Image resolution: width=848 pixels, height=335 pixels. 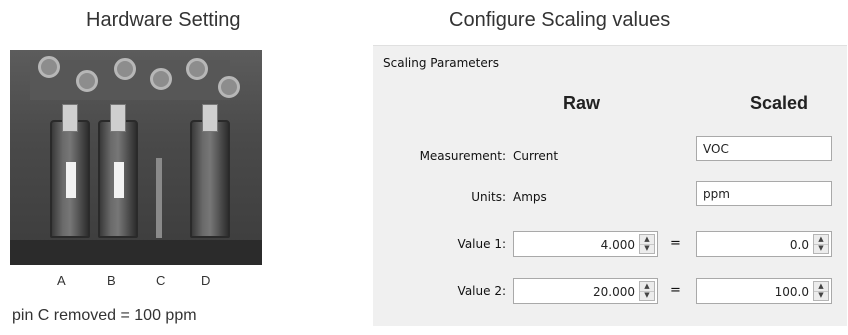 What do you see at coordinates (441, 63) in the screenshot?
I see `scaling-parameters-label: Scaling Parameters` at bounding box center [441, 63].